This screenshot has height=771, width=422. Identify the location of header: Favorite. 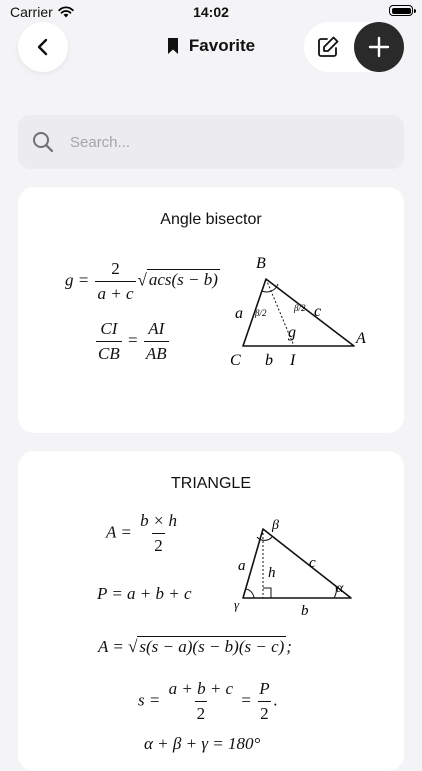
(211, 48).